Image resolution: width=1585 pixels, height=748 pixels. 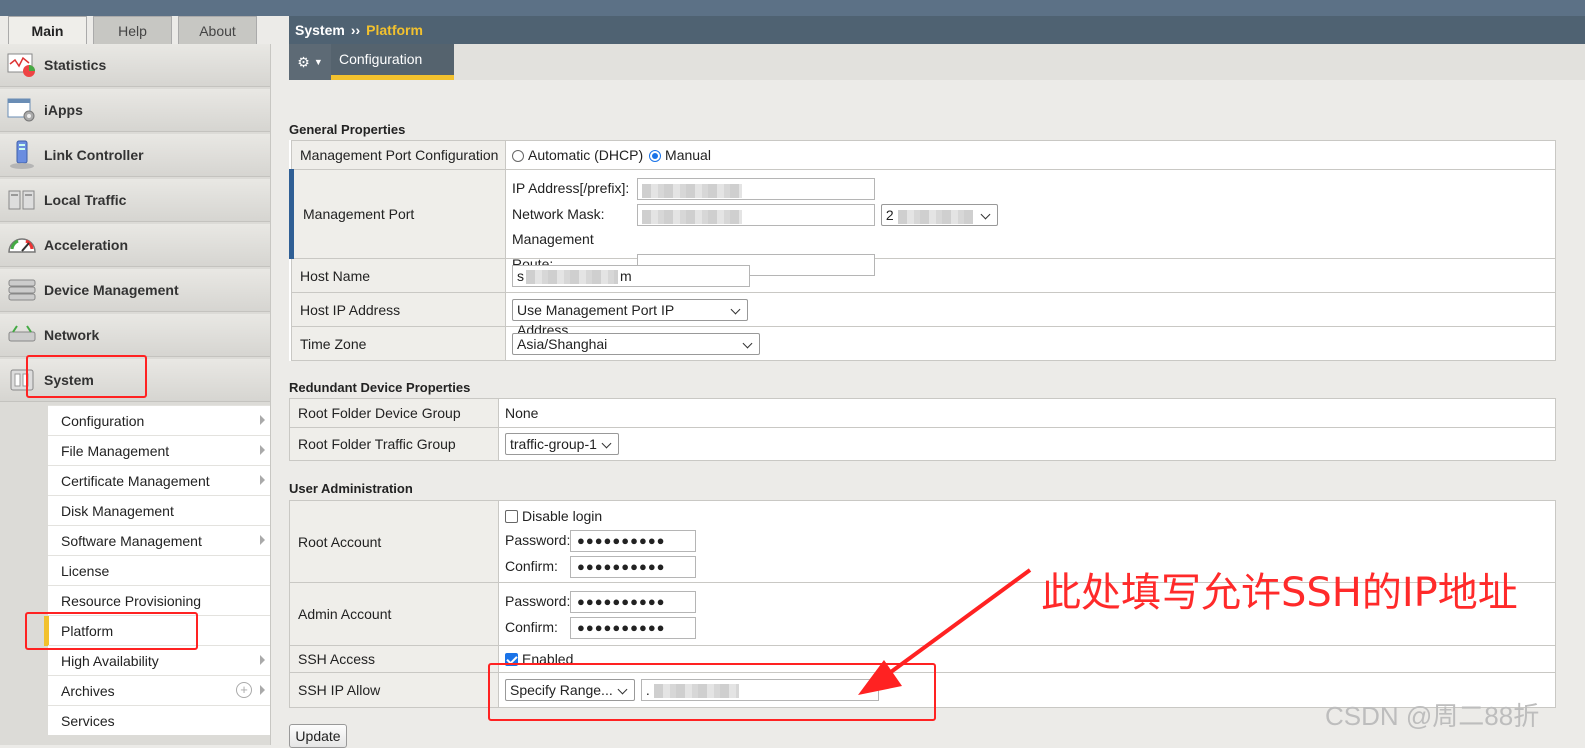 What do you see at coordinates (945, 631) in the screenshot?
I see `annotation-arrow` at bounding box center [945, 631].